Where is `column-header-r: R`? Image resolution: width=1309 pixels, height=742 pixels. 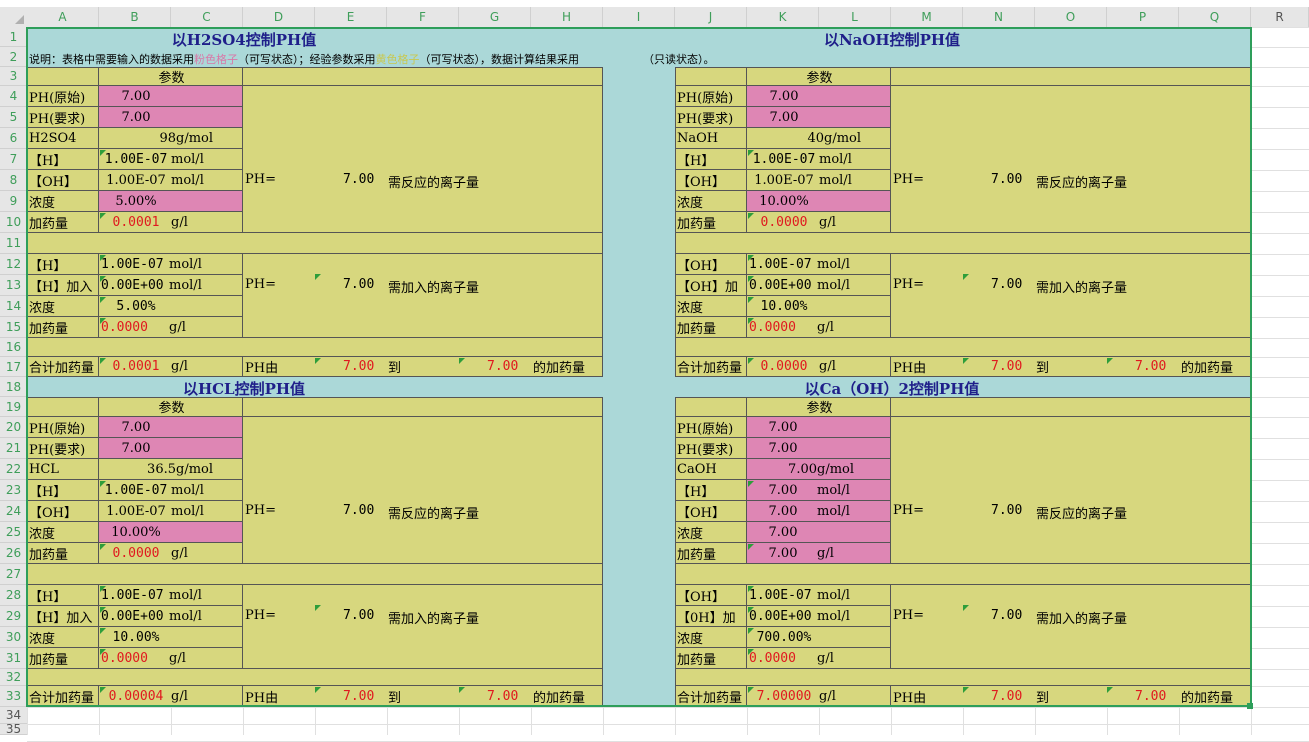
column-header-r: R is located at coordinates (1280, 17).